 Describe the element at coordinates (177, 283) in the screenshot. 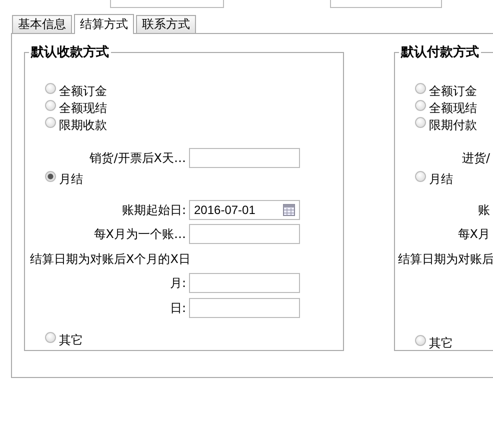

I see `field-label: 月:` at that location.